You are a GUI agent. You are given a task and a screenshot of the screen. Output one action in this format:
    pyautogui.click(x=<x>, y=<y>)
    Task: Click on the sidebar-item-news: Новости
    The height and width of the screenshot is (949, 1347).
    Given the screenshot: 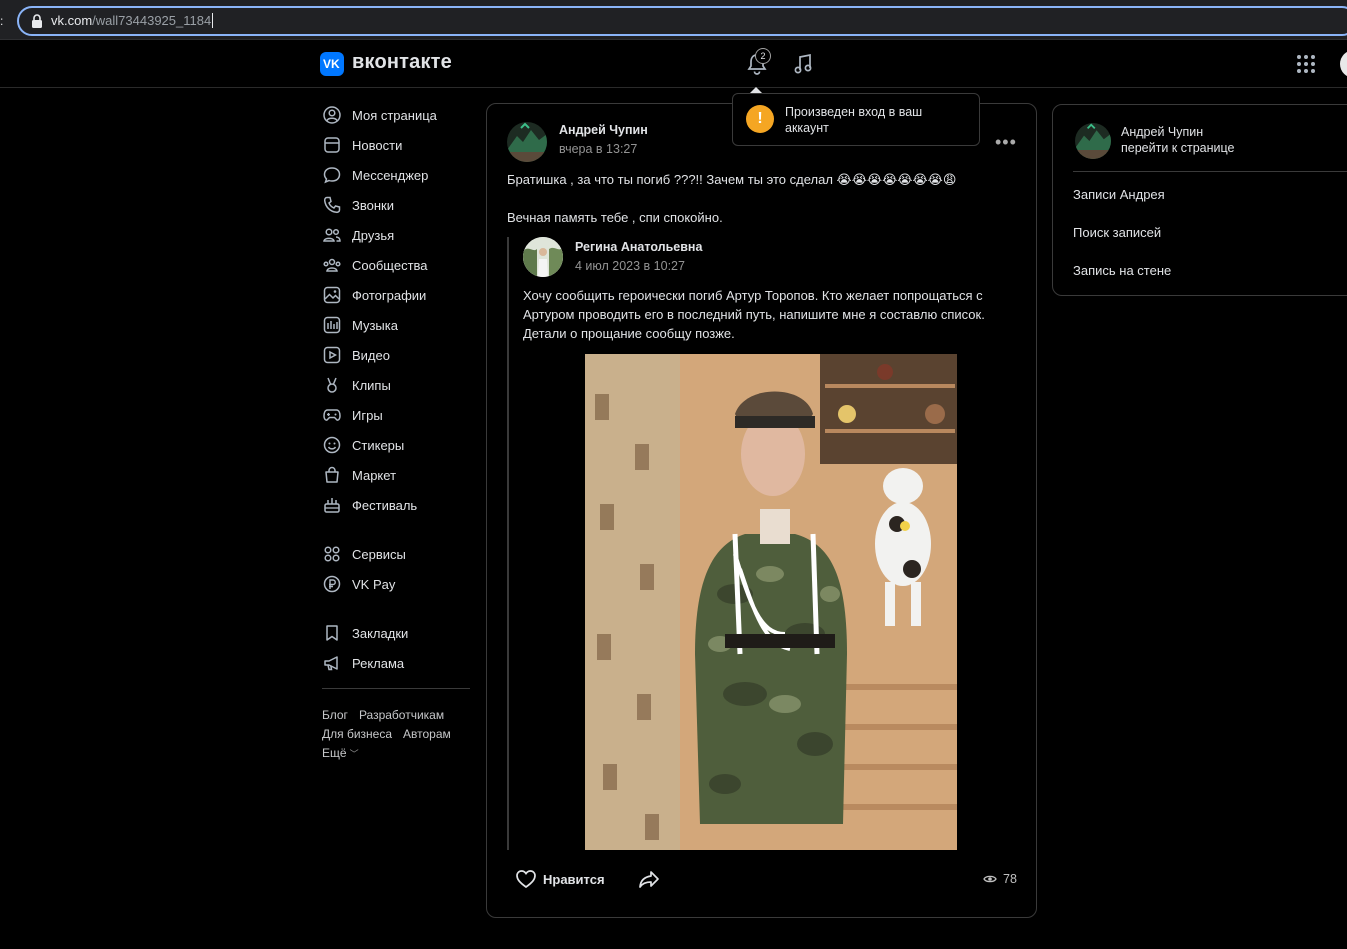 What is the action you would take?
    pyautogui.click(x=400, y=145)
    